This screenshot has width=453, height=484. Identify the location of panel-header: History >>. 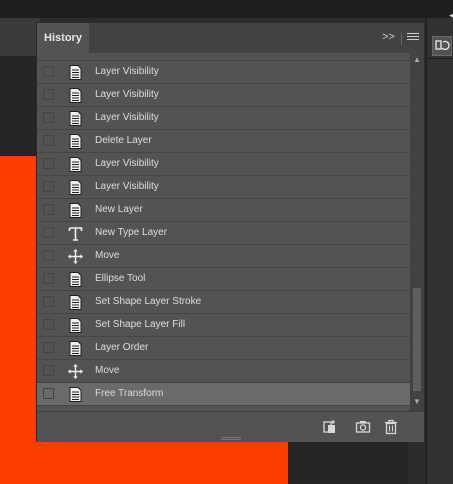
(230, 38).